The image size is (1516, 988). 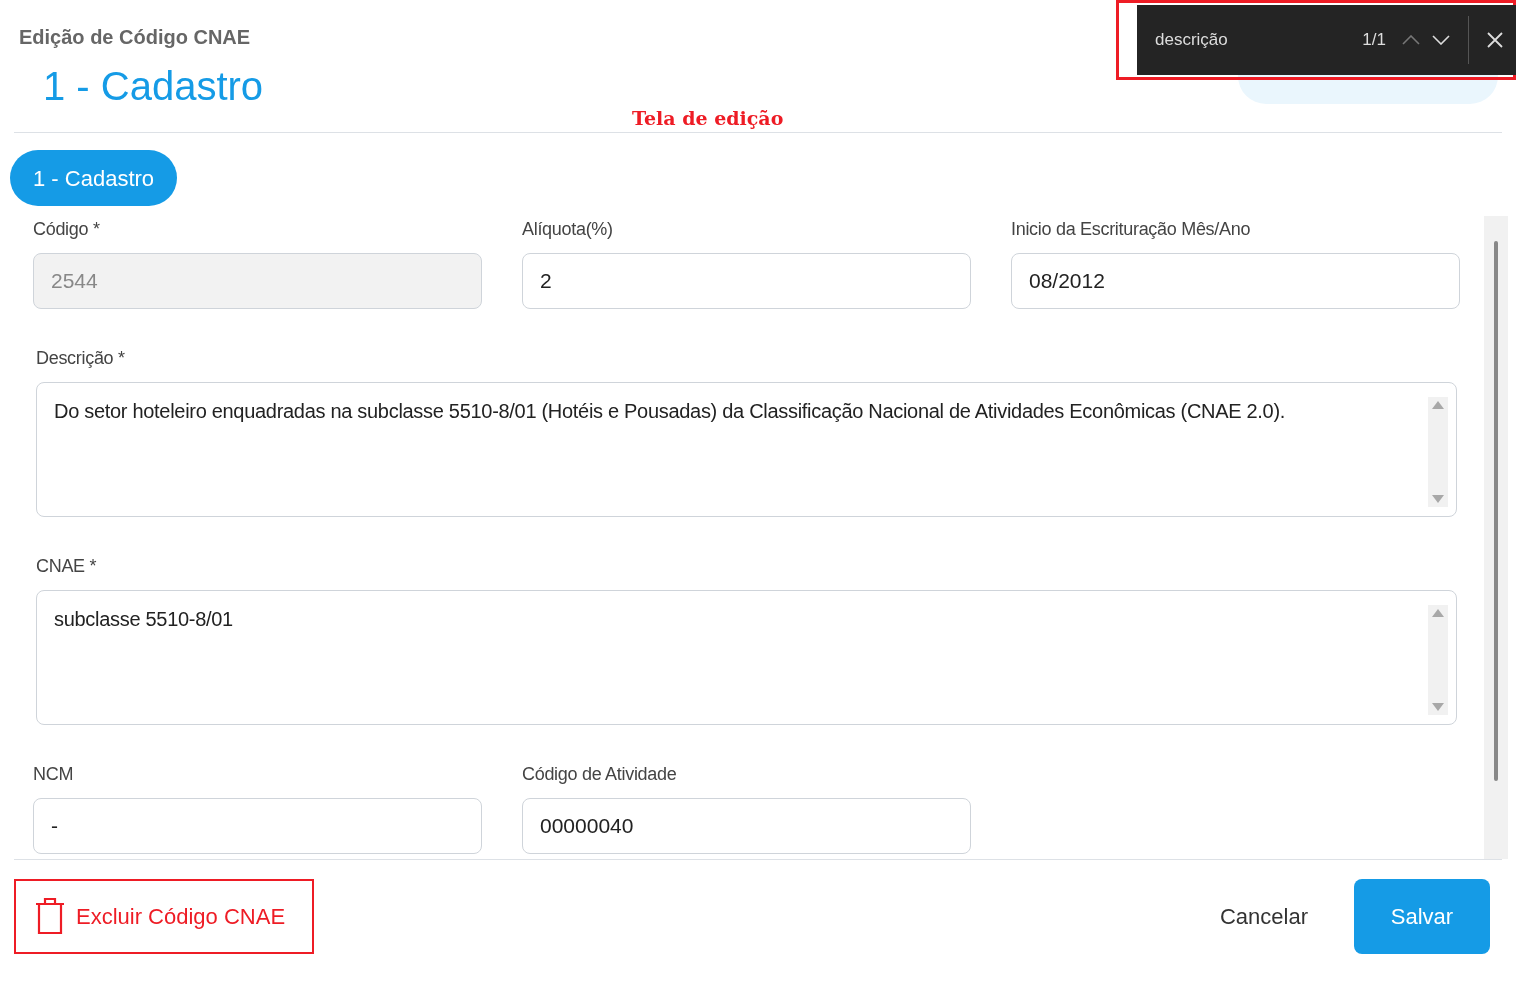 I want to click on field-label: Código *, so click(x=67, y=229).